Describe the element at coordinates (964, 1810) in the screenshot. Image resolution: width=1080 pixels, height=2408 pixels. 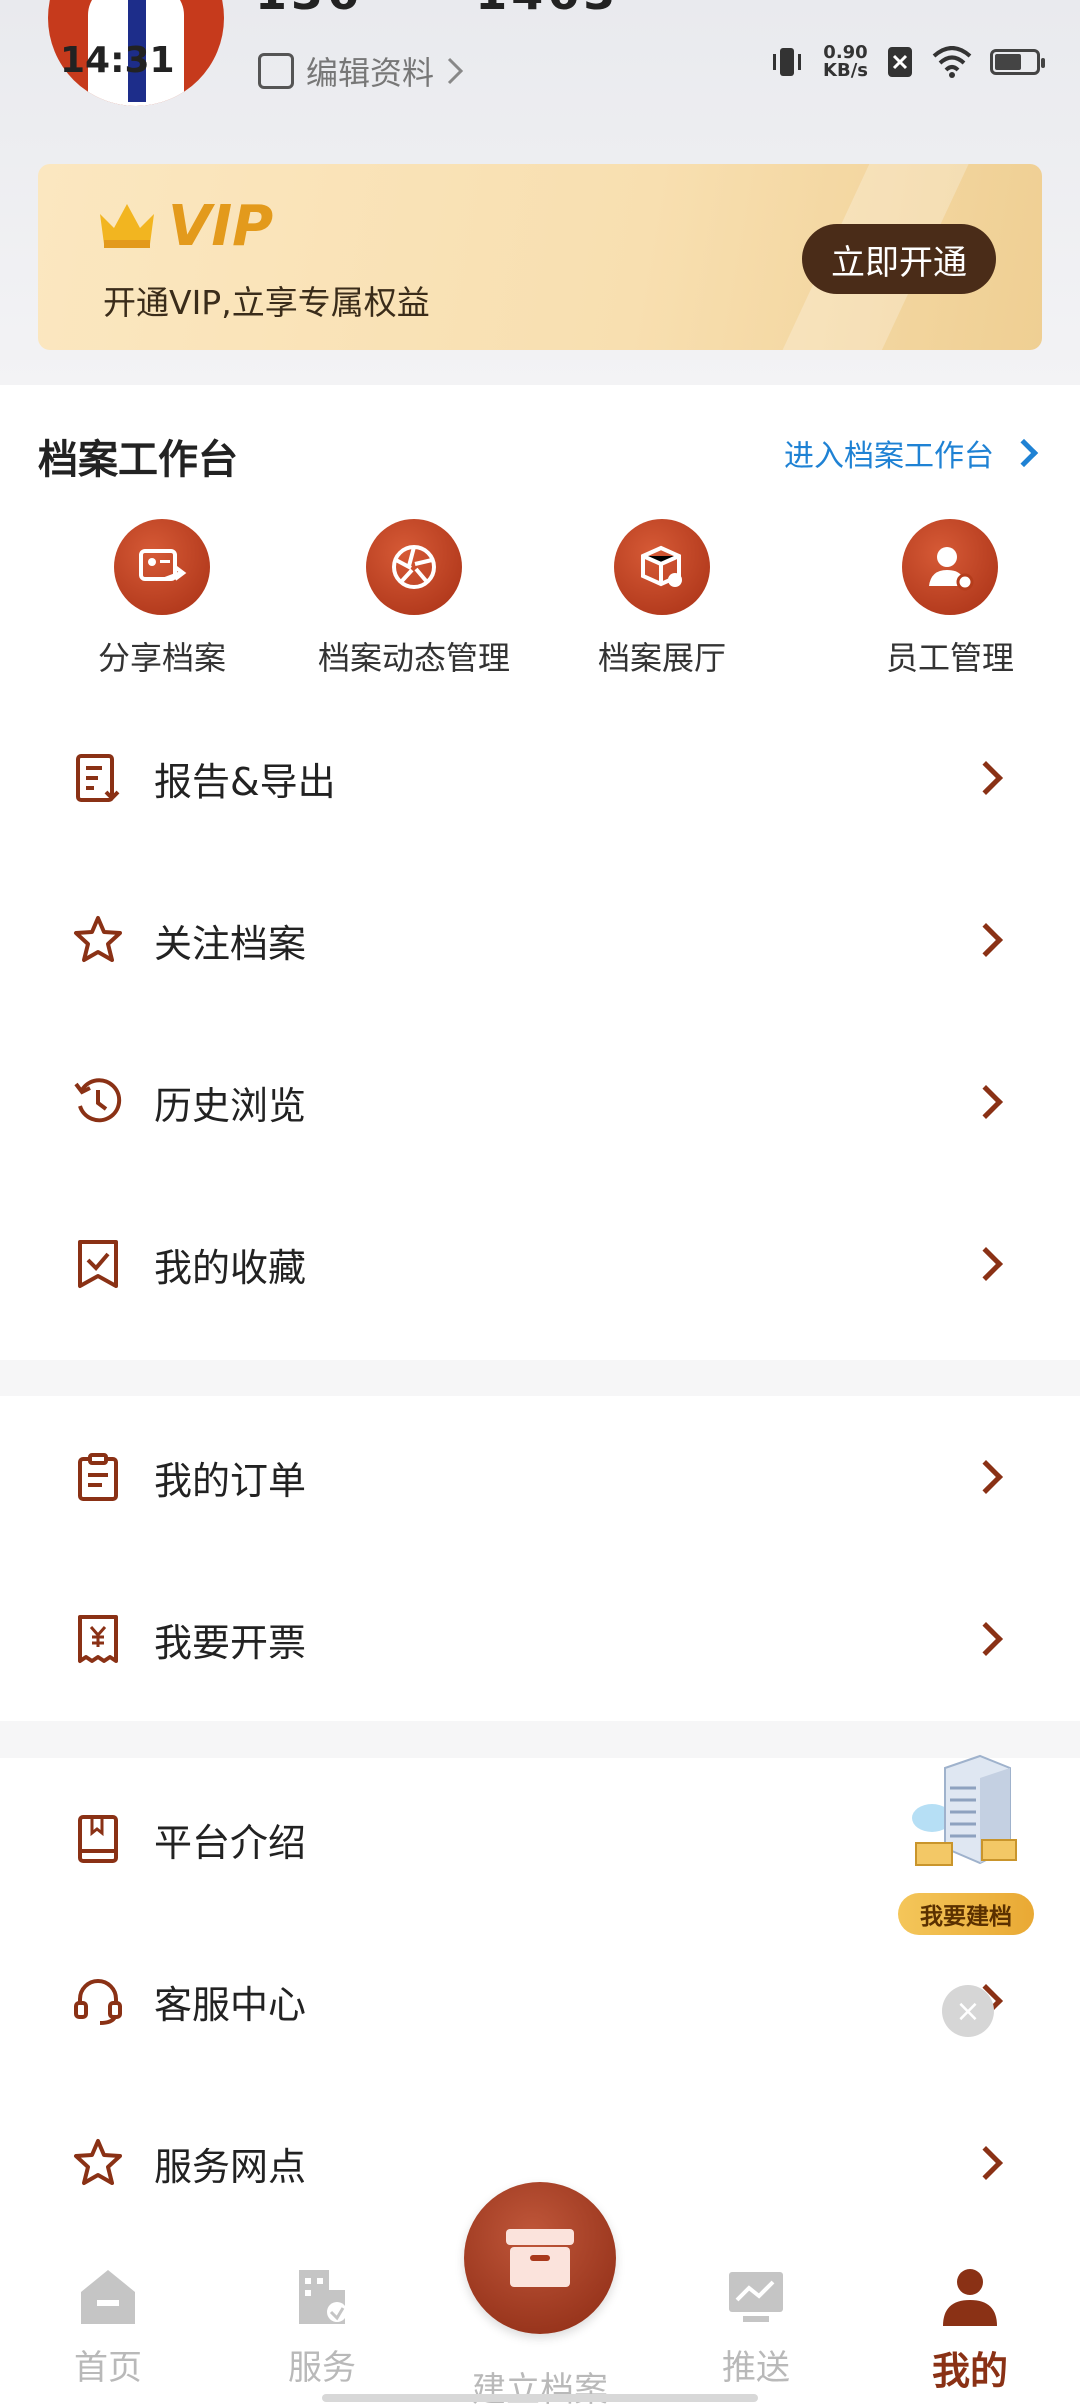
I see `server-building-icon` at that location.